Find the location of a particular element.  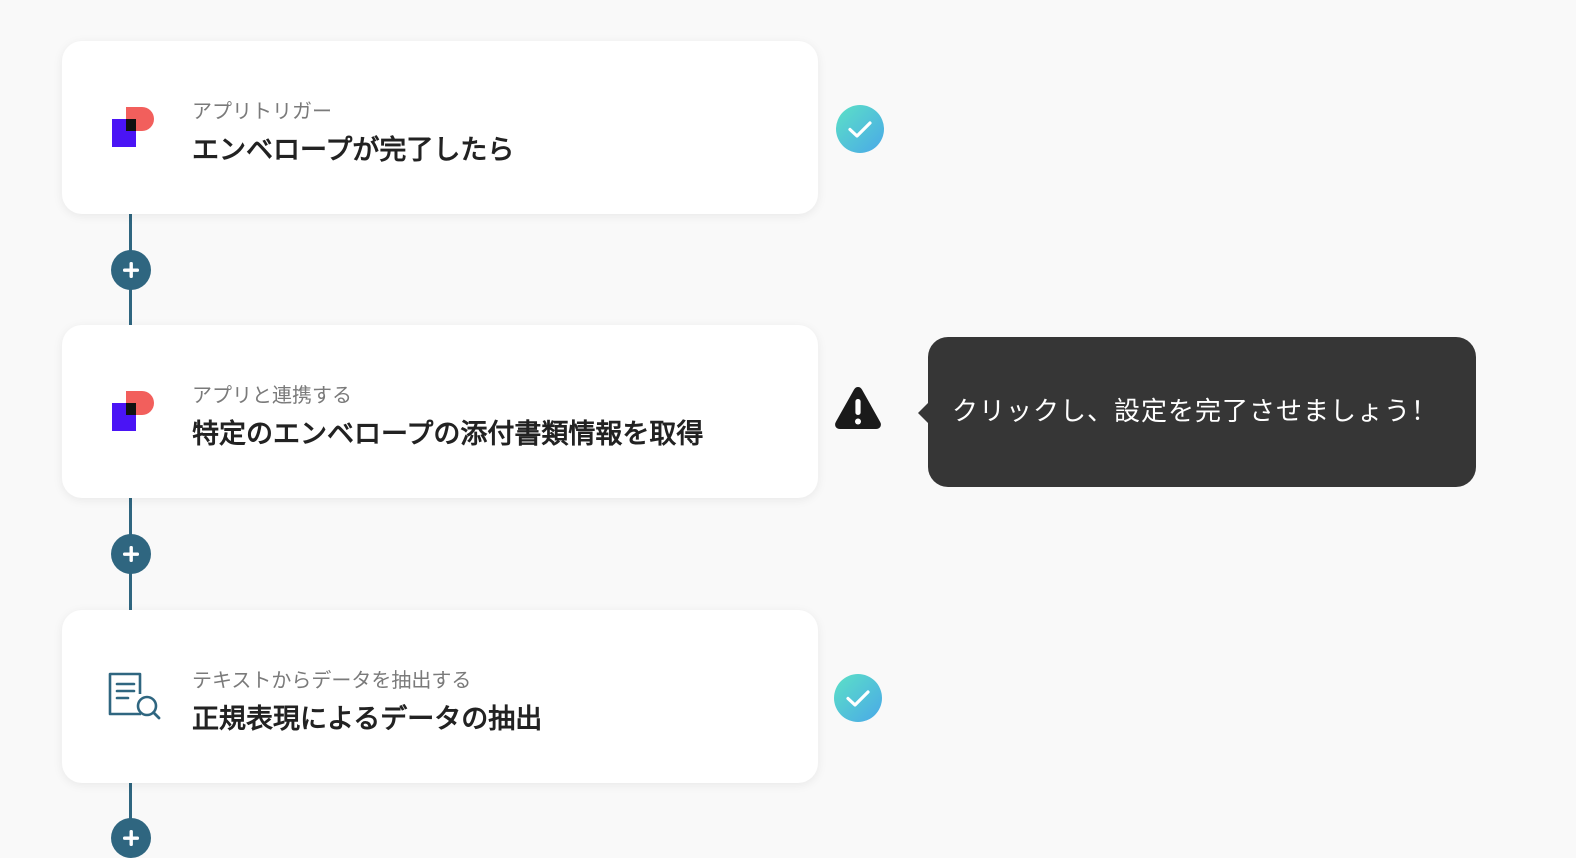

flow-step-card-trigger: アプリトリガー エンベロープが完了したら is located at coordinates (440, 127).